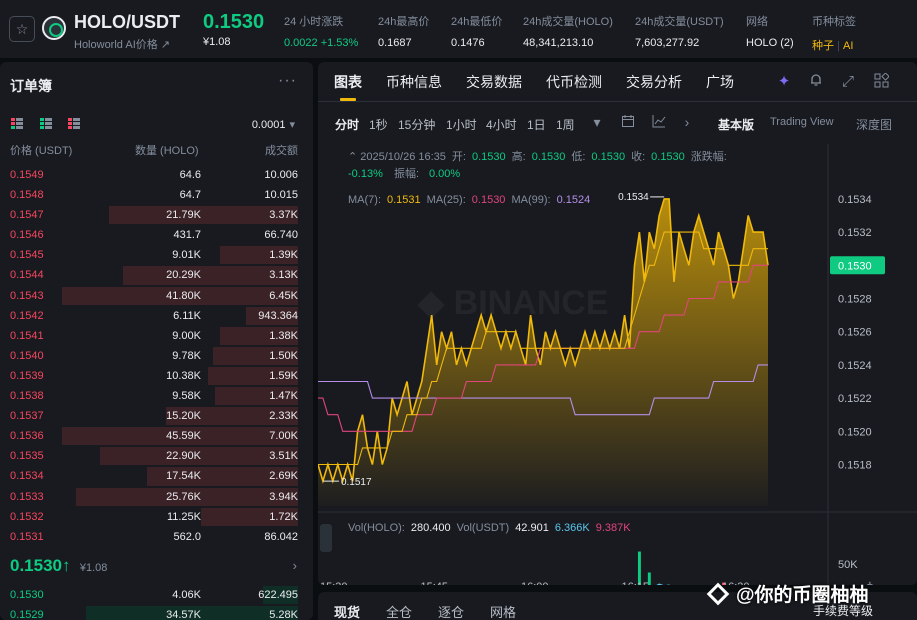 The width and height of the screenshot is (917, 620). I want to click on vol-ma-a-value: 6.366K, so click(573, 528).